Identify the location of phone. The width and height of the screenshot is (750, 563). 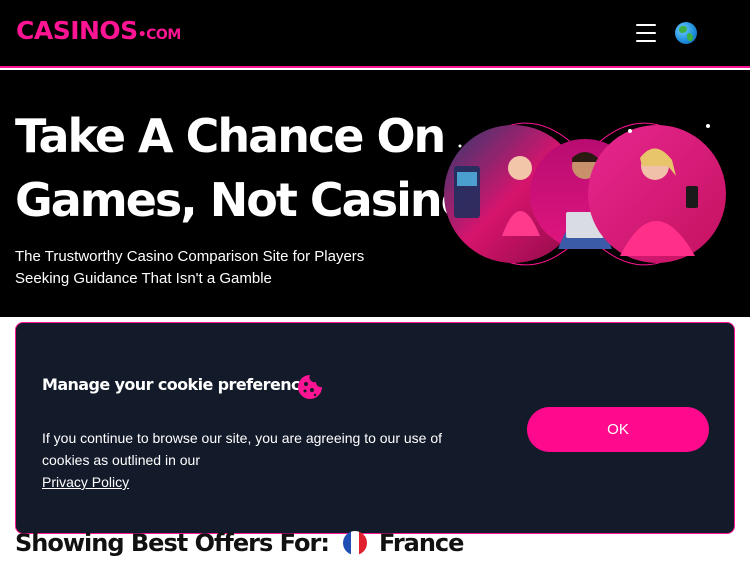
(692, 197).